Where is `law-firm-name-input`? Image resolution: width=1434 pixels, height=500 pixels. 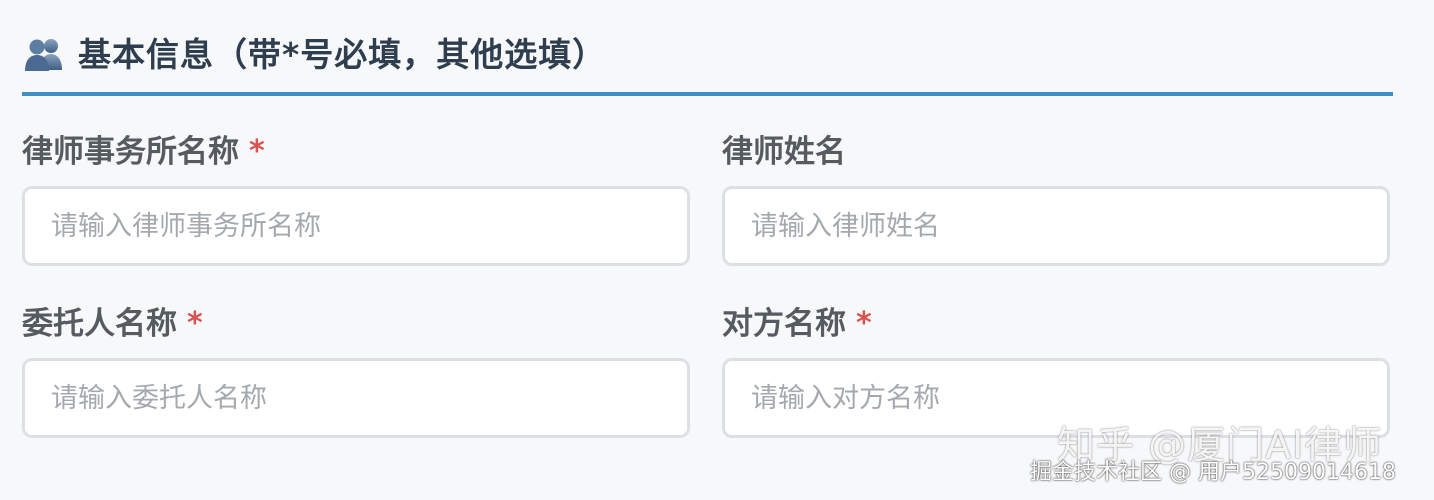
law-firm-name-input is located at coordinates (356, 226).